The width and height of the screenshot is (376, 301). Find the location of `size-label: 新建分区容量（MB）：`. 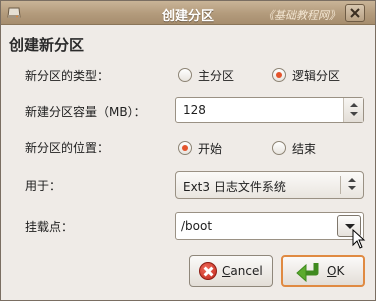

size-label: 新建分区容量（MB）： is located at coordinates (85, 112).